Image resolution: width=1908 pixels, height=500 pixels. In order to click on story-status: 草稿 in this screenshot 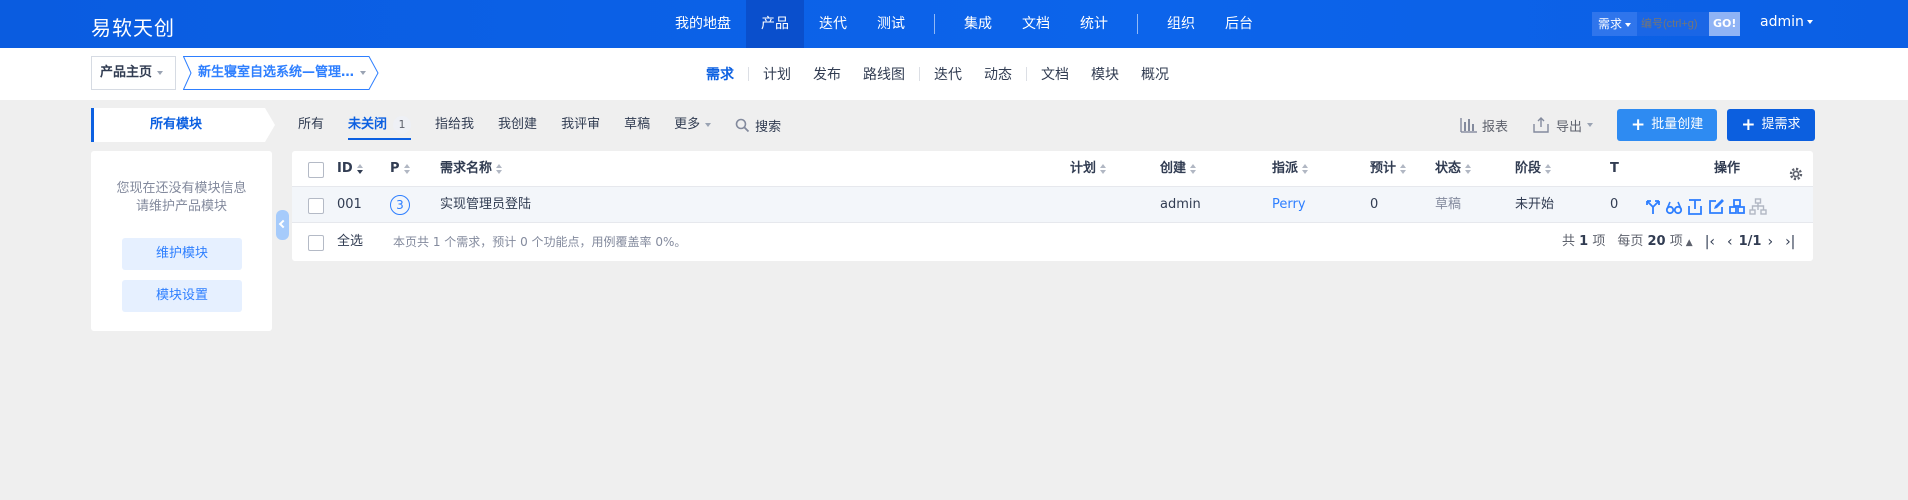, I will do `click(1448, 204)`.